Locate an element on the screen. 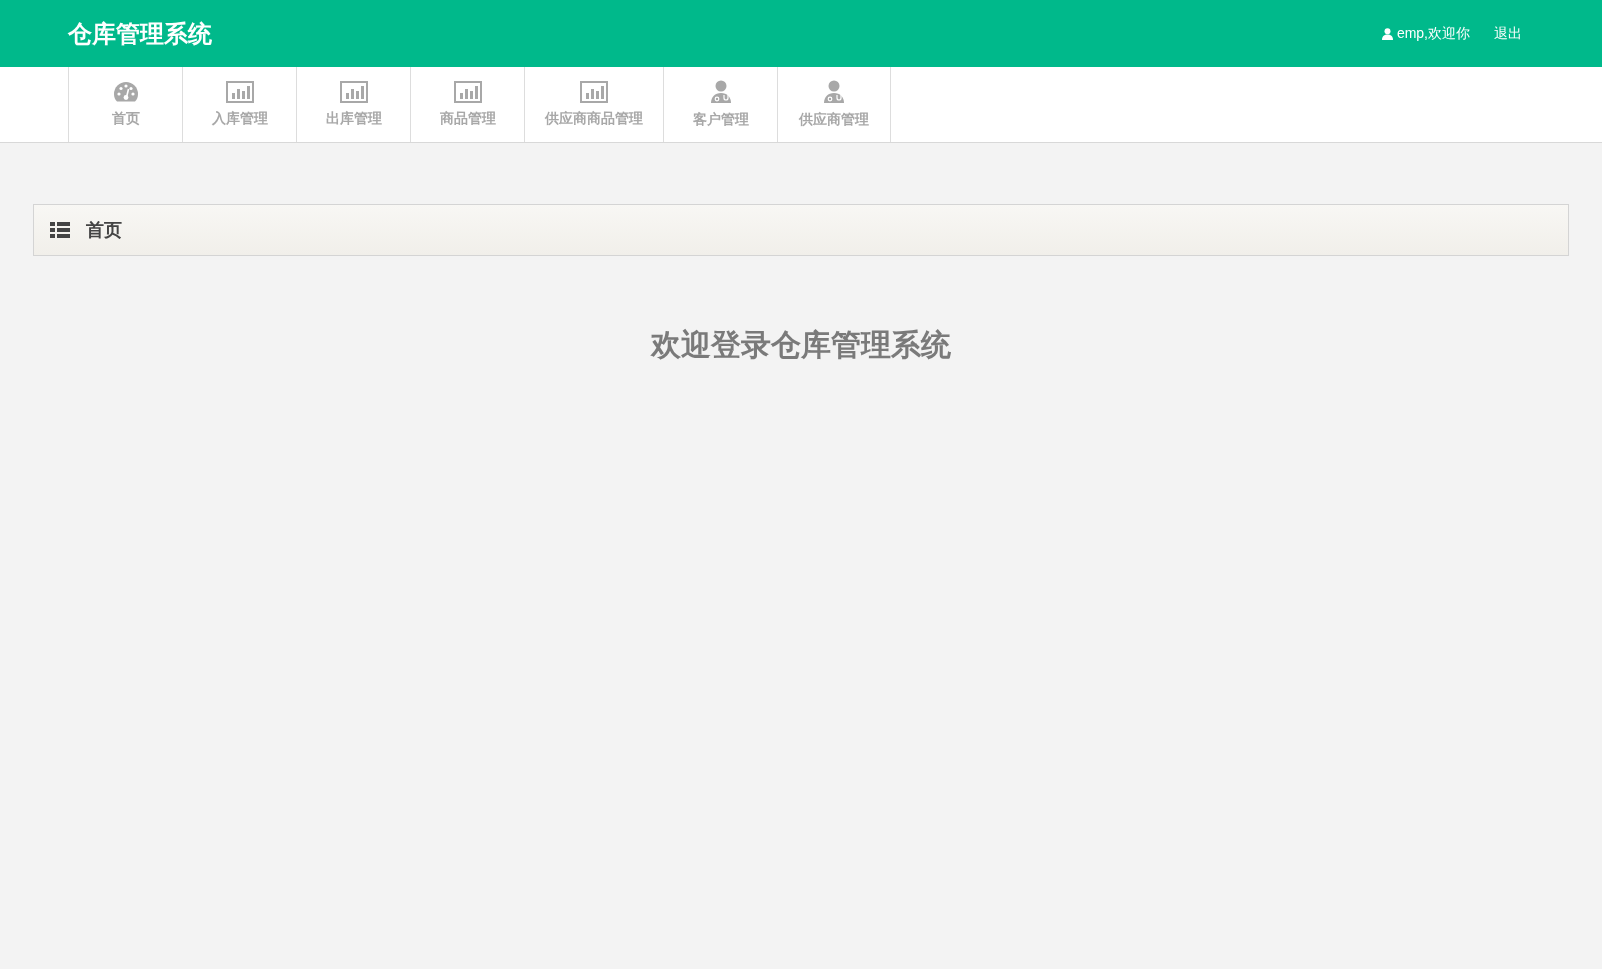 This screenshot has height=969, width=1602. welcome-user-text: emp,欢迎你 is located at coordinates (1433, 33).